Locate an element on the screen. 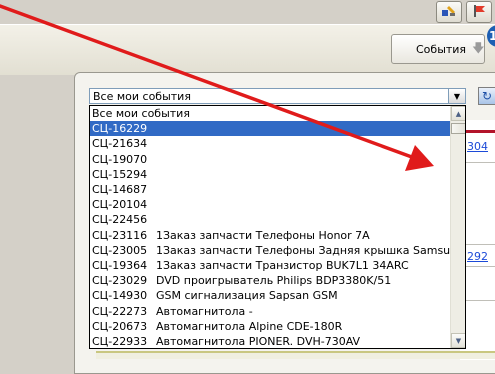 Image resolution: width=495 pixels, height=374 pixels. option-name: 1Заказ запчасти Телефоны Honor 7A is located at coordinates (263, 235).